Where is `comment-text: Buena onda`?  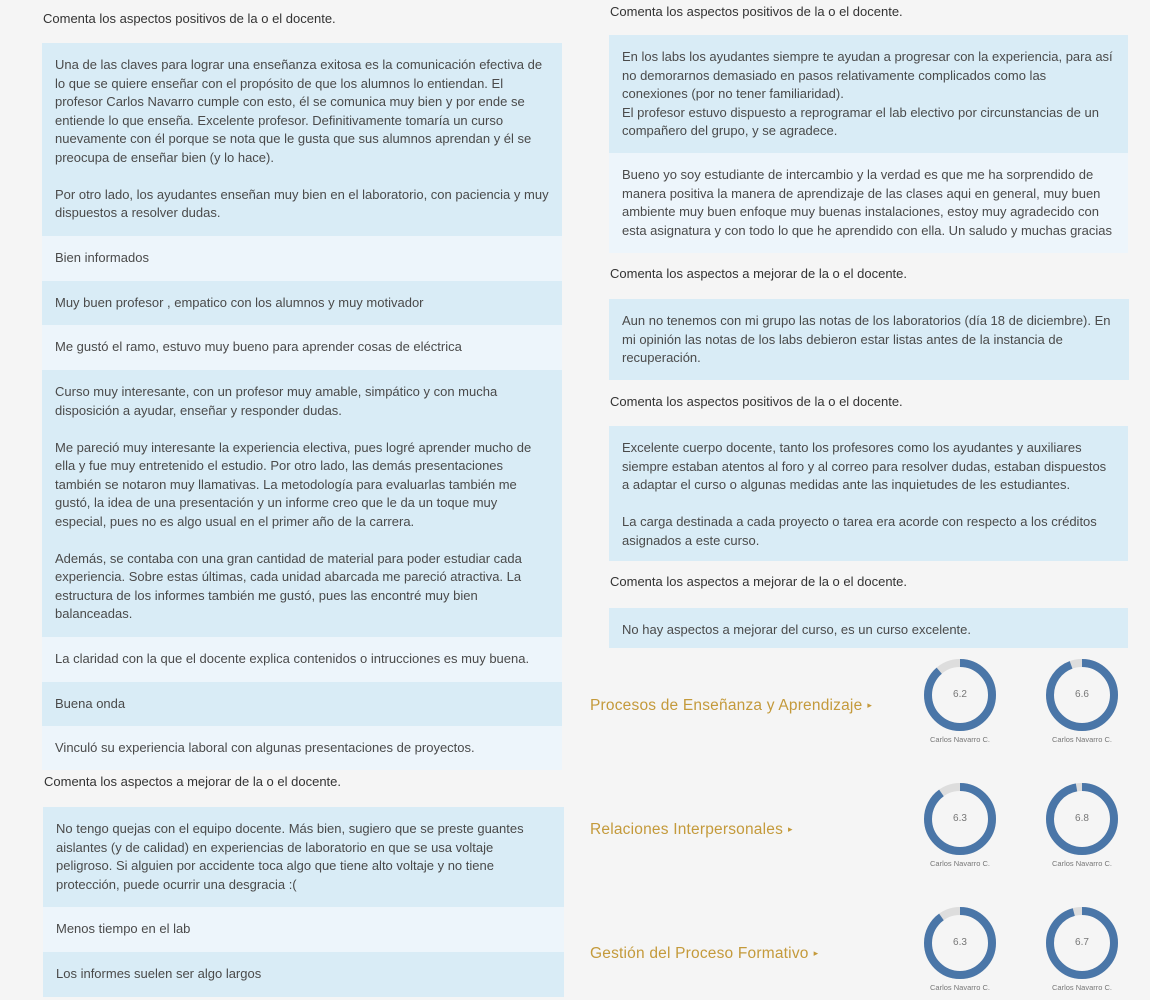 comment-text: Buena onda is located at coordinates (90, 703).